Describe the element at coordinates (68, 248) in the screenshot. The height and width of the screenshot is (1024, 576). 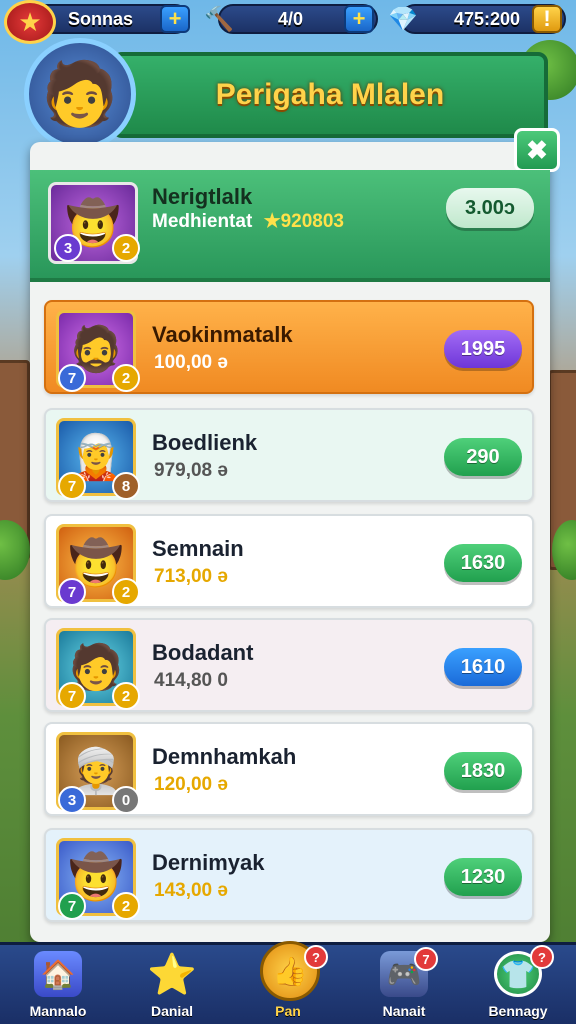
I see `my-level-badge: 3` at that location.